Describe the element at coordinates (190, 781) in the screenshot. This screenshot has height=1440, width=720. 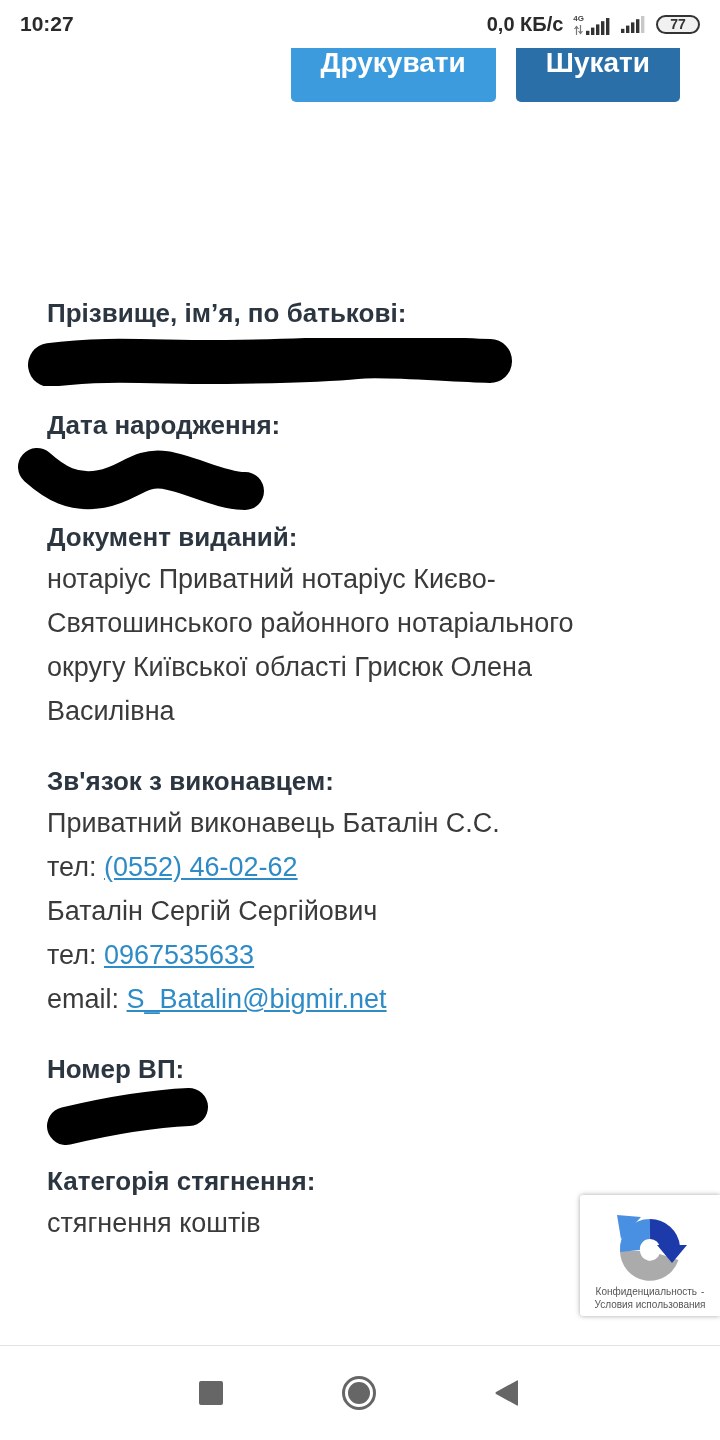
I see `field-label: Зв'язок з виконавцем:` at that location.